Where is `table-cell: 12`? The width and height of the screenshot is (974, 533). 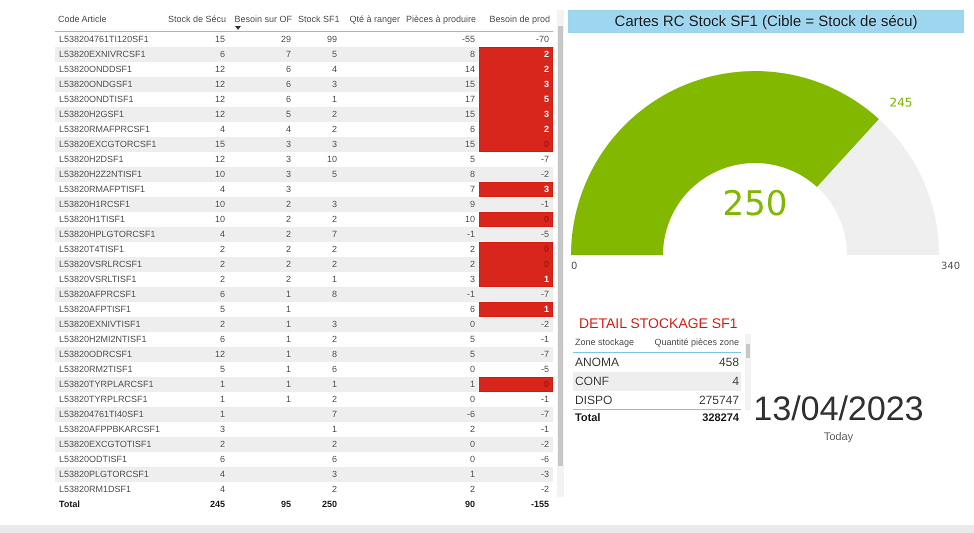
table-cell: 12 is located at coordinates (197, 159).